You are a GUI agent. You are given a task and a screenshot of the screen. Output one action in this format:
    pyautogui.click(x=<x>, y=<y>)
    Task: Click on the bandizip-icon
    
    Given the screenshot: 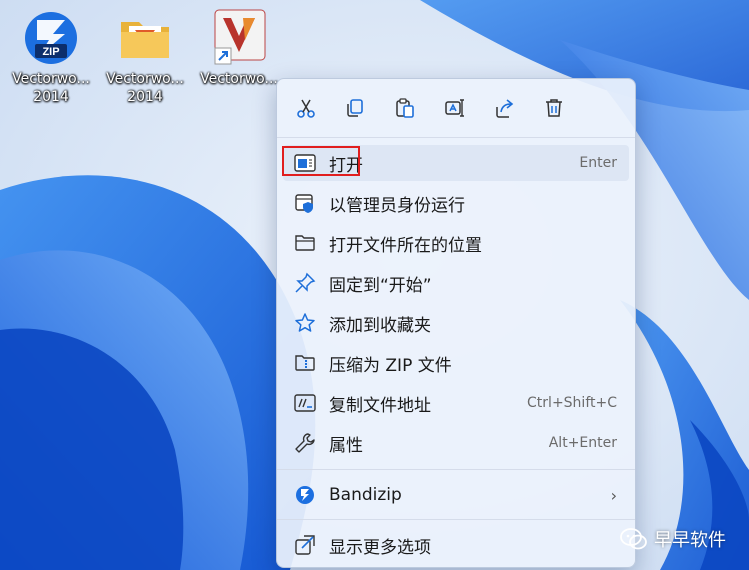 What is the action you would take?
    pyautogui.click(x=305, y=495)
    